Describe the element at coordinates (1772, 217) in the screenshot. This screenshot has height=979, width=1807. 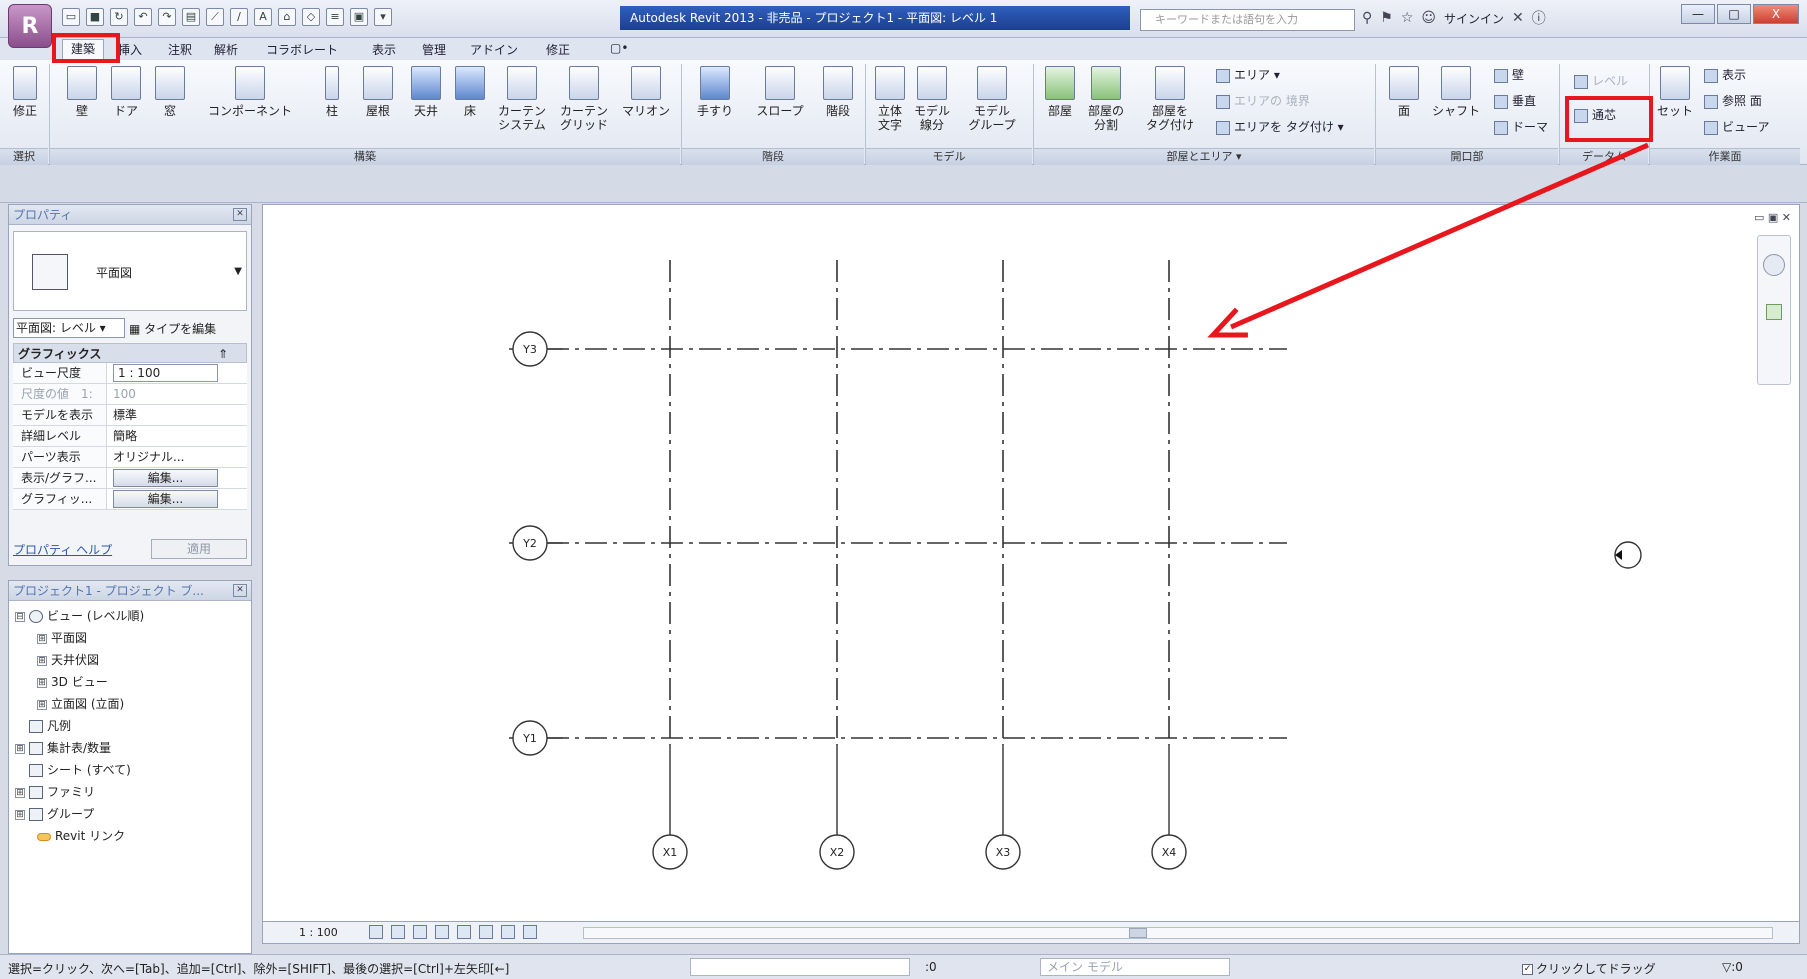
I see `view-window-controls: ▭ ▣ ✕` at that location.